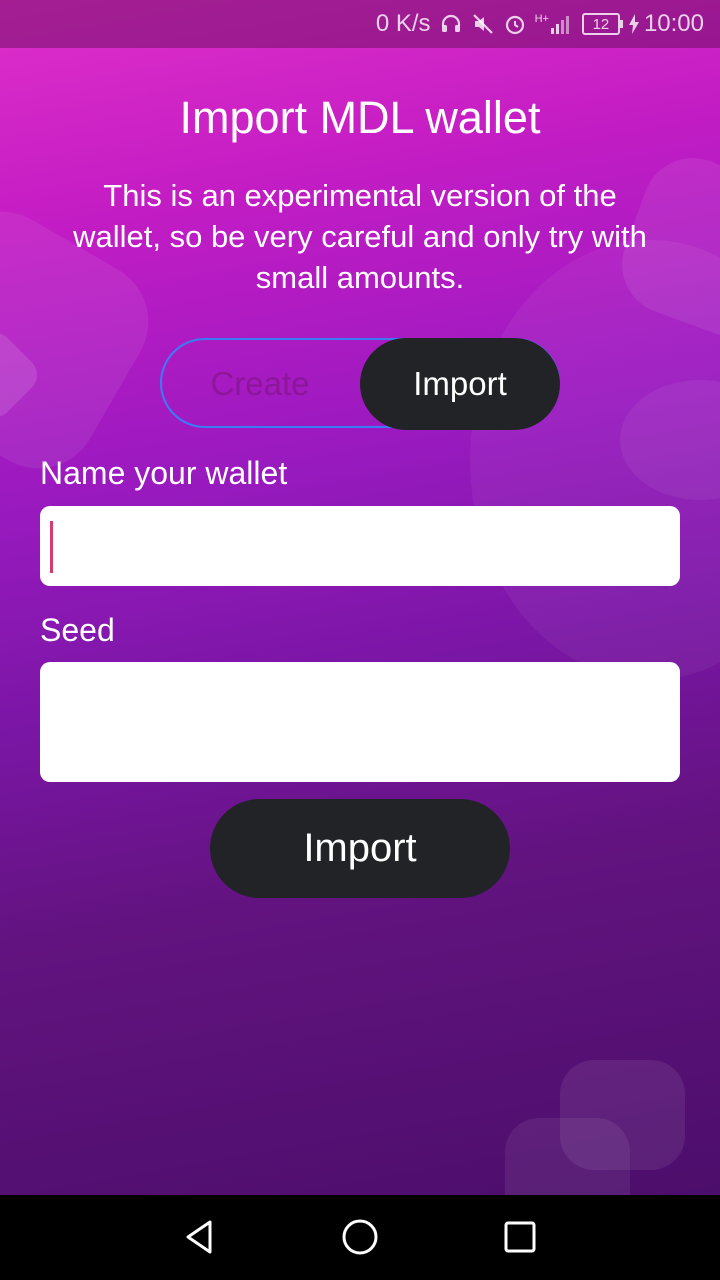  I want to click on page-title: Import MDL wallet, so click(360, 117).